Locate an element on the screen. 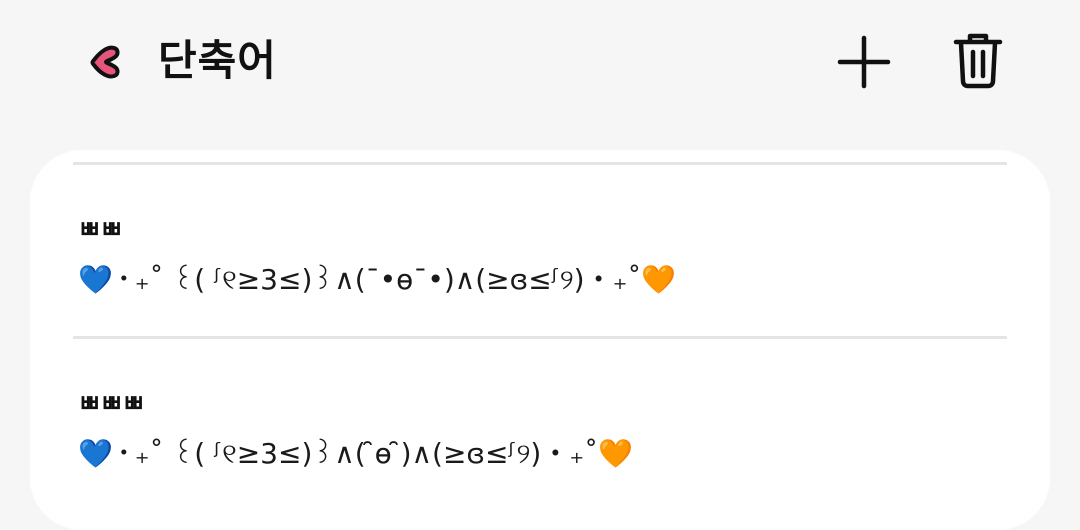 Image resolution: width=1080 pixels, height=530 pixels. list-item: ㅃㅃㅃ 💙・₊˚ ꒰( ᶴ୧≥3≤)꒱∧( ̑ɵ ̑)∧(≥ɞ≤ᶴ୨)・₊˚🧡 is located at coordinates (543, 430).